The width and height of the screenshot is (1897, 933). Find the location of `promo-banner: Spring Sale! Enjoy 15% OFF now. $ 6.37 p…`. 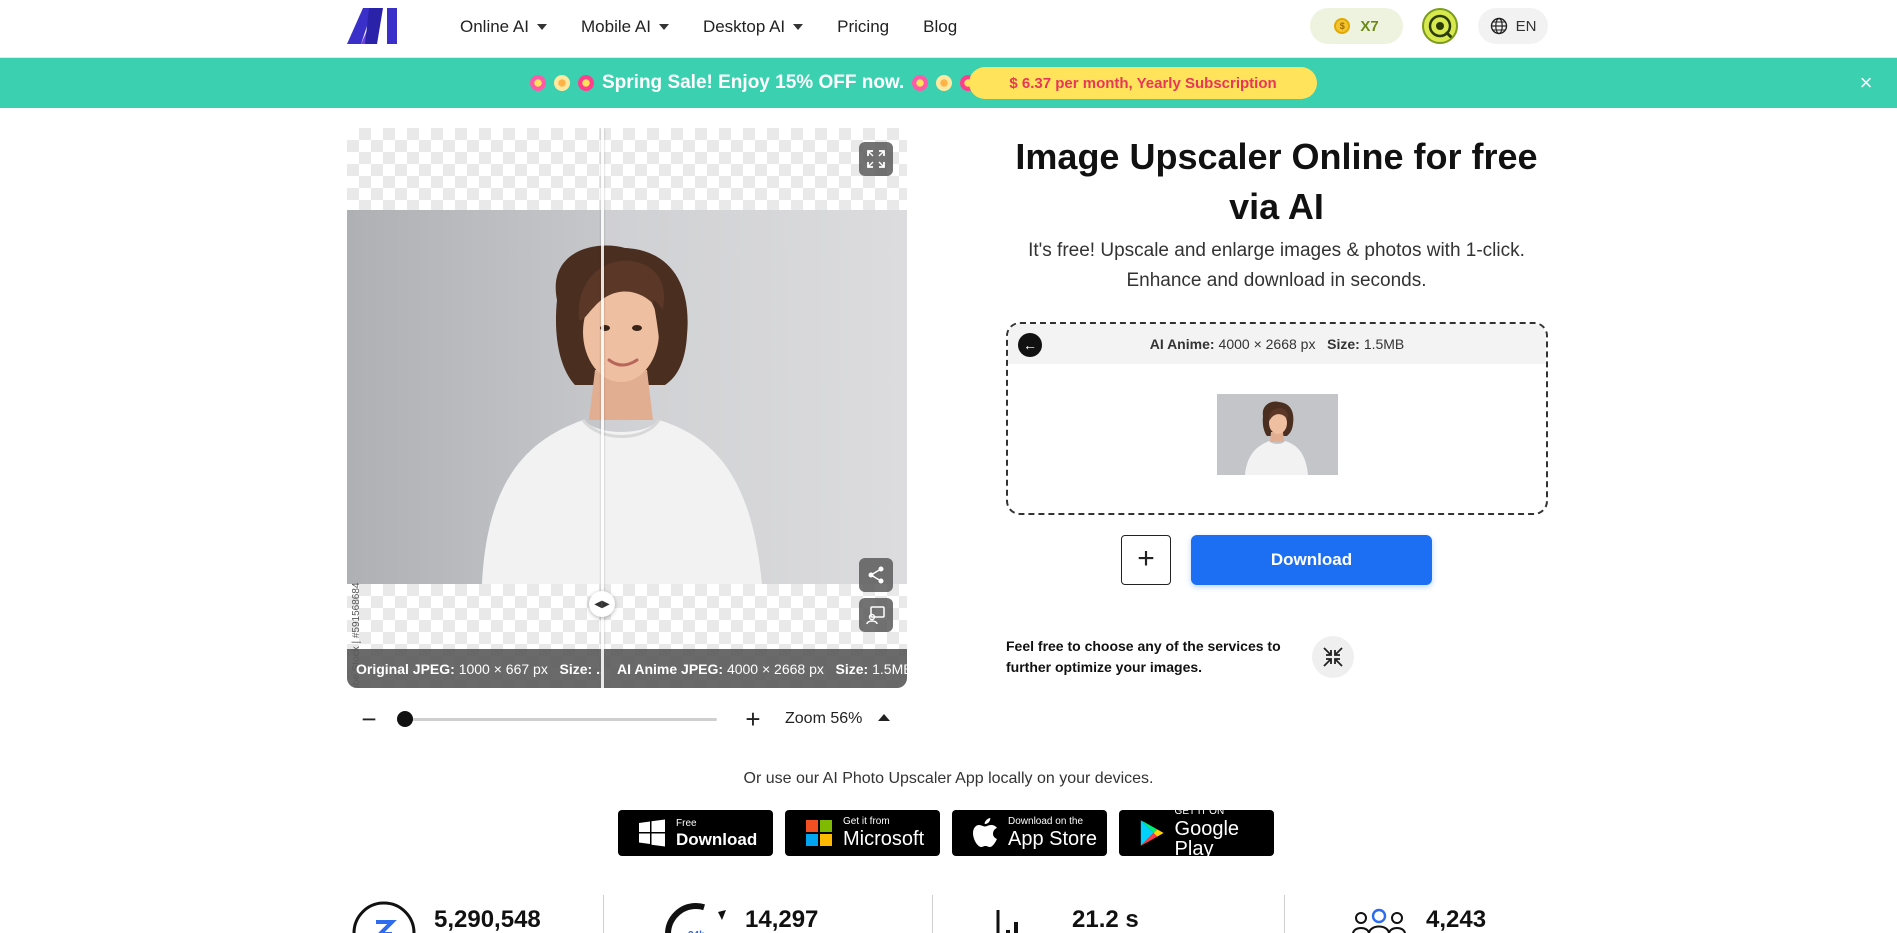

promo-banner: Spring Sale! Enjoy 15% OFF now. $ 6.37 p… is located at coordinates (948, 83).